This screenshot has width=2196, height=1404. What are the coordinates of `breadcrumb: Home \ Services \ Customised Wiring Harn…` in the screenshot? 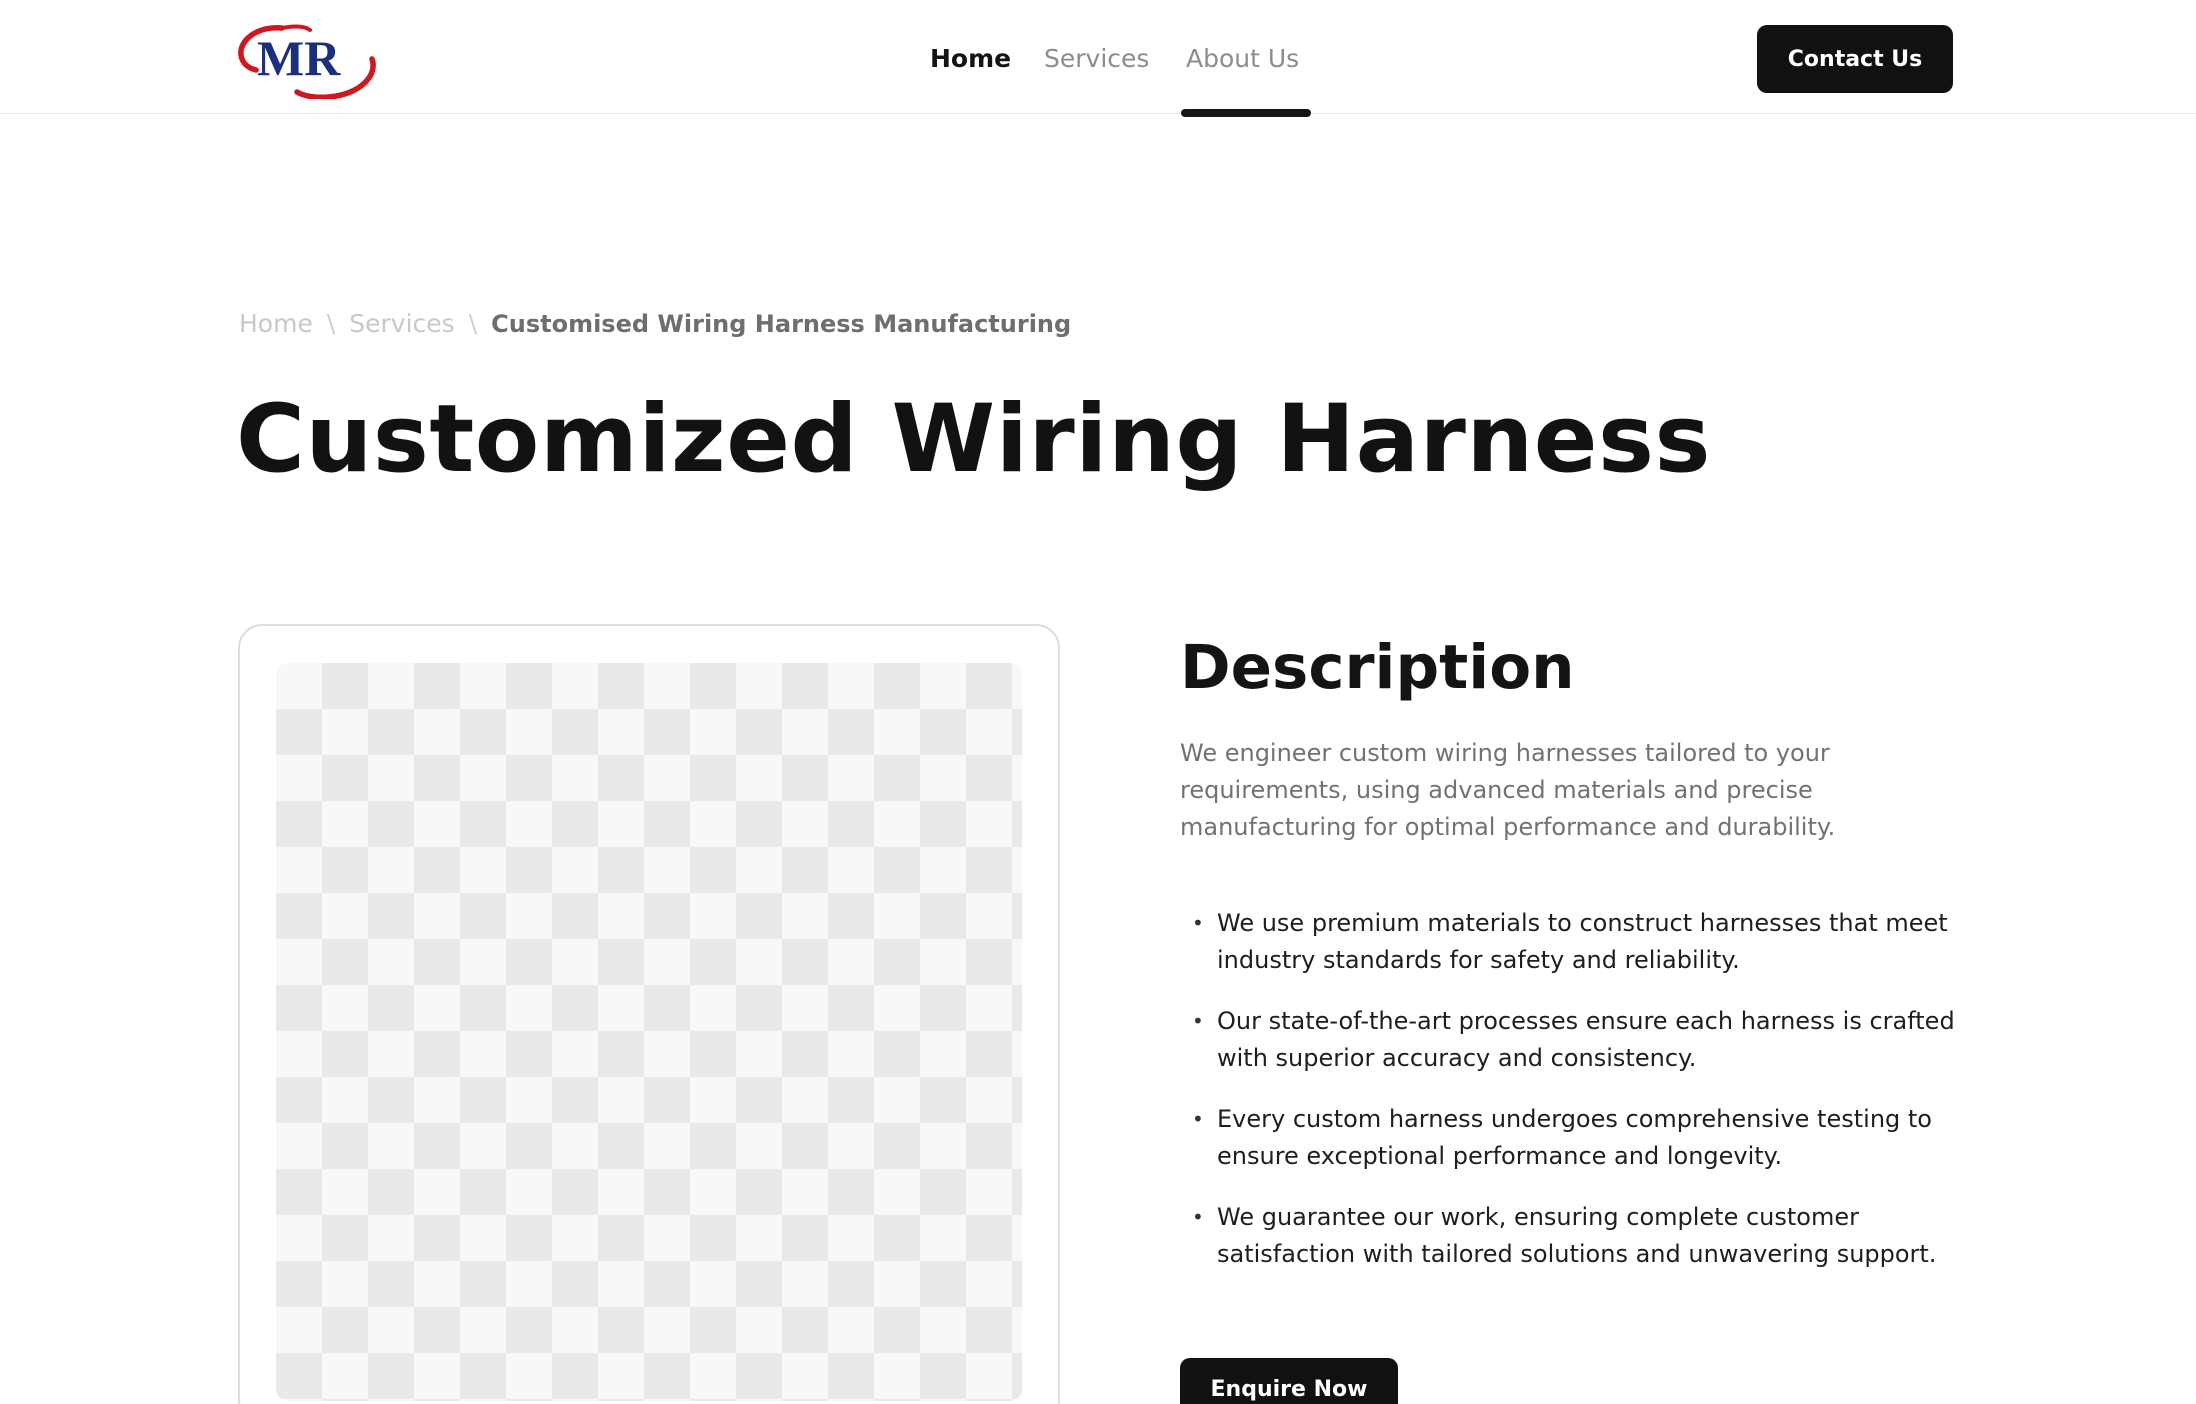 It's located at (655, 324).